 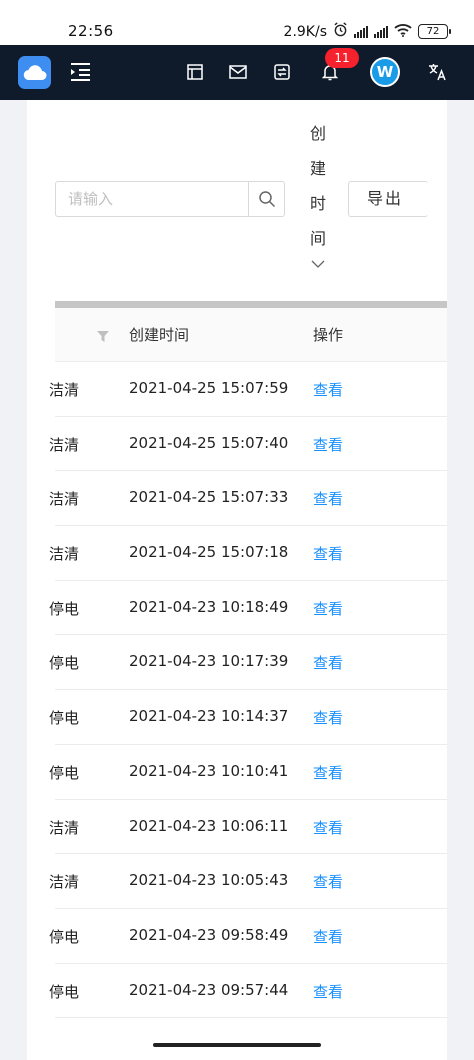 I want to click on status-time: 22:56, so click(x=91, y=31).